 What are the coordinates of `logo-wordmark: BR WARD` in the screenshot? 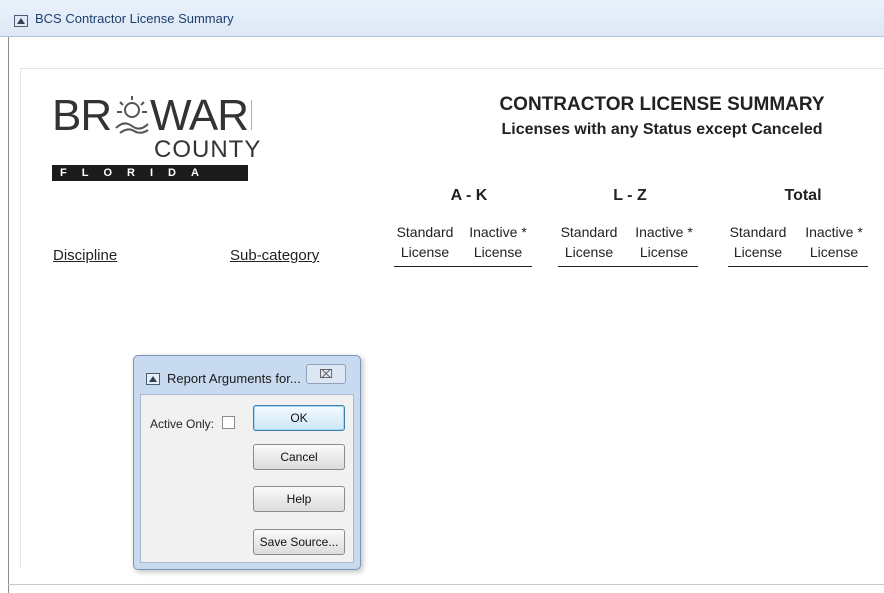 It's located at (152, 114).